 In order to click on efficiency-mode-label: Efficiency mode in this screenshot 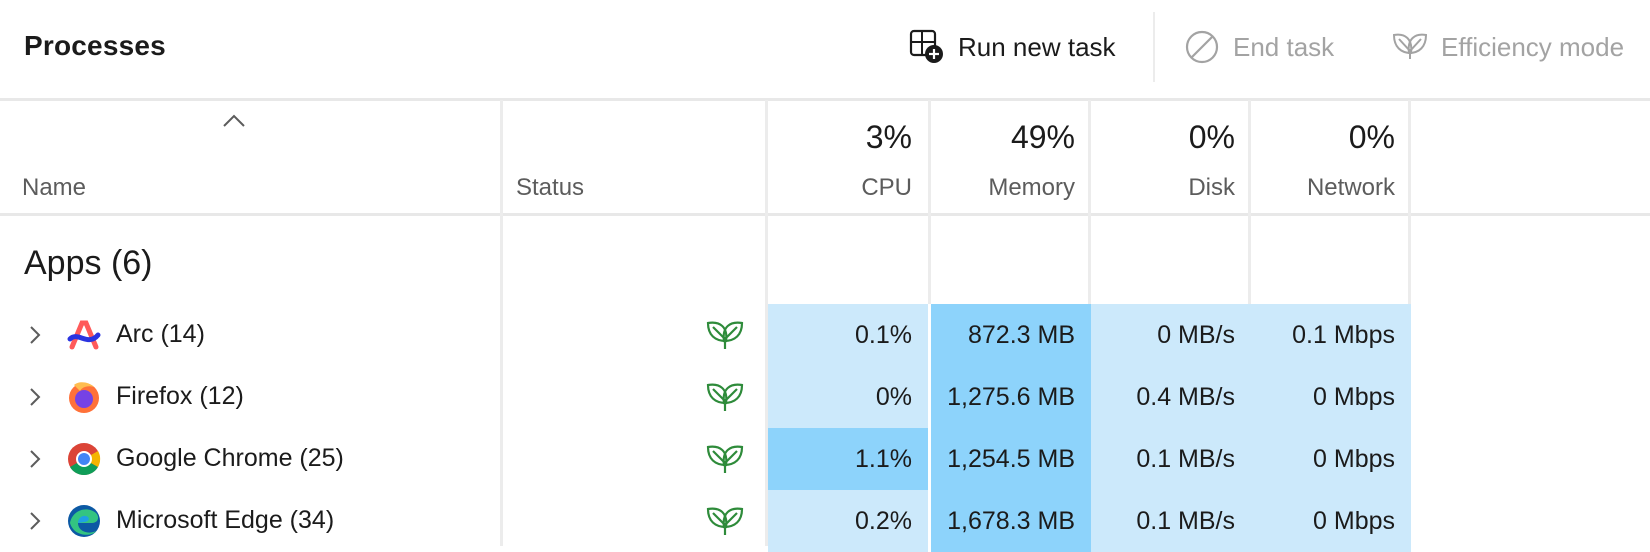, I will do `click(1533, 46)`.